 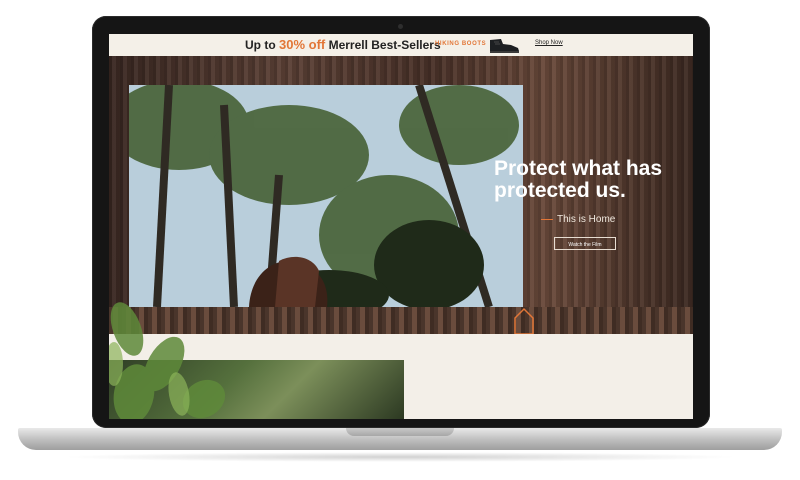 I want to click on accent-dash, so click(x=547, y=219).